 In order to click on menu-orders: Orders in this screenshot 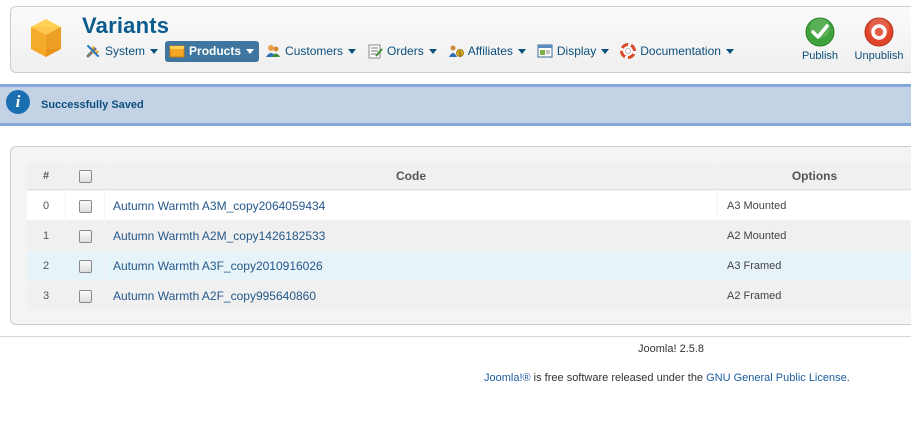, I will do `click(402, 51)`.